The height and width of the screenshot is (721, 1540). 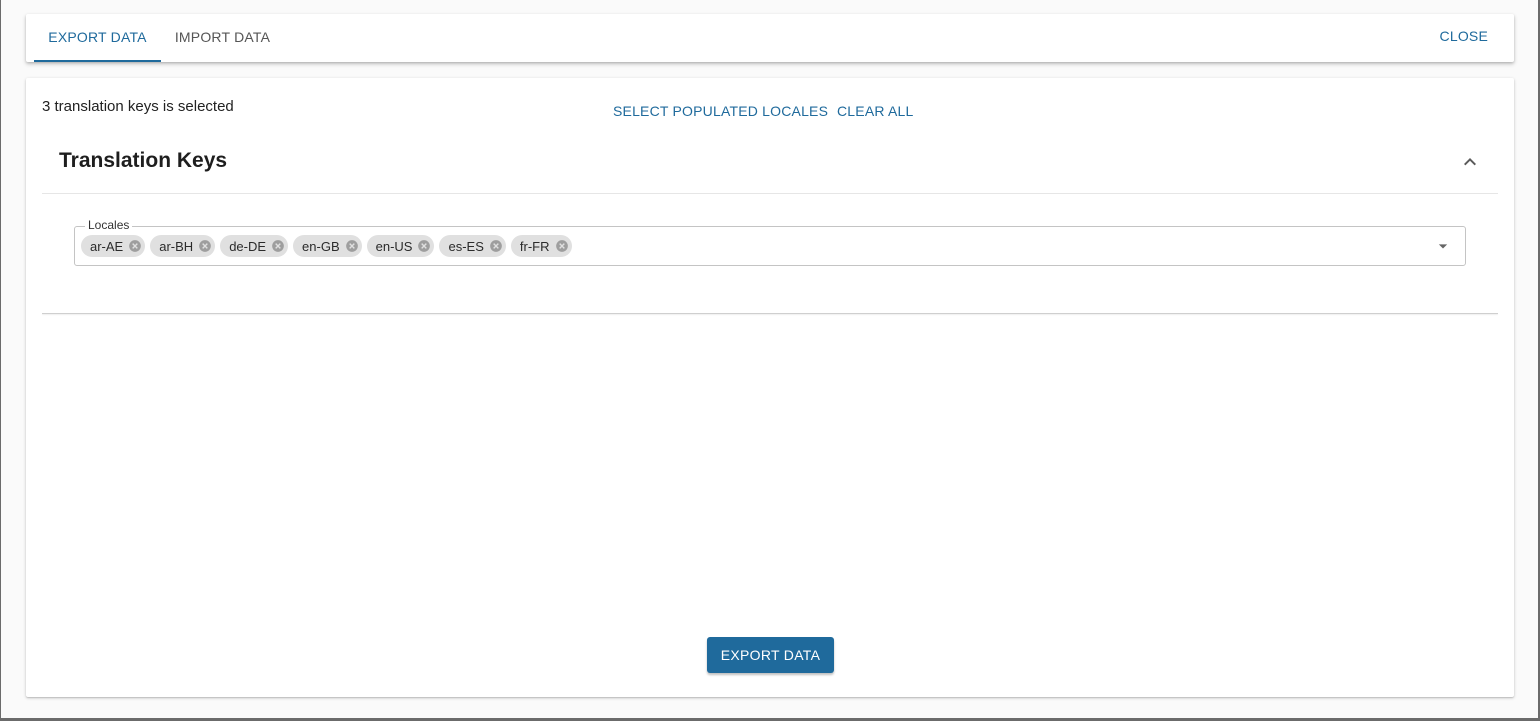 What do you see at coordinates (176, 246) in the screenshot?
I see `locale-chip-label: ar-BH` at bounding box center [176, 246].